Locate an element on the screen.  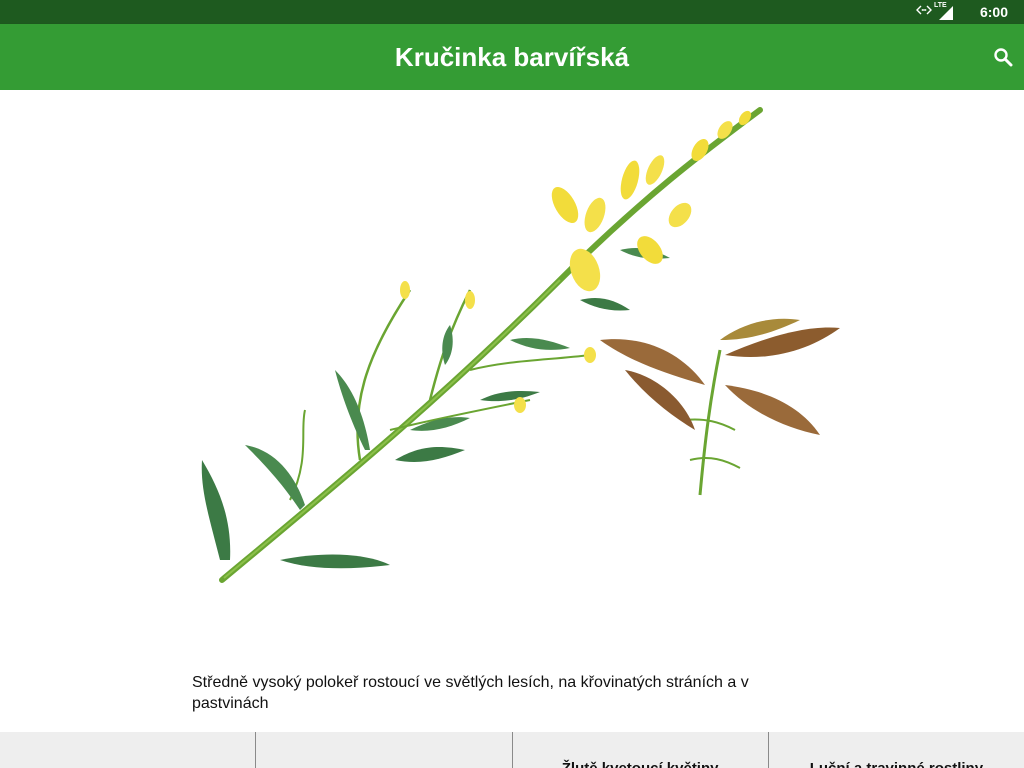
status-time: 6:00 is located at coordinates (993, 12).